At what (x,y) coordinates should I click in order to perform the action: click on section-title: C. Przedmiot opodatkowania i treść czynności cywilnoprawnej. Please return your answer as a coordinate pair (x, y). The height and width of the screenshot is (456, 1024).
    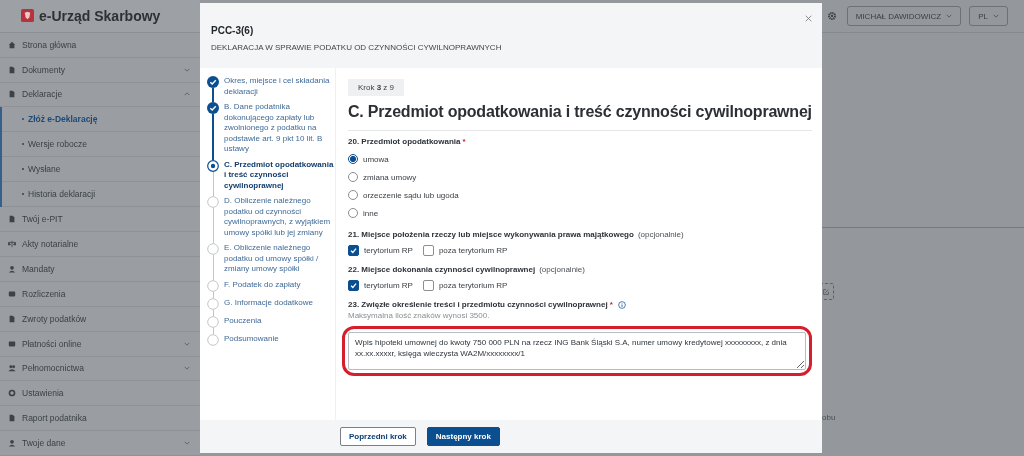
    Looking at the image, I should click on (580, 112).